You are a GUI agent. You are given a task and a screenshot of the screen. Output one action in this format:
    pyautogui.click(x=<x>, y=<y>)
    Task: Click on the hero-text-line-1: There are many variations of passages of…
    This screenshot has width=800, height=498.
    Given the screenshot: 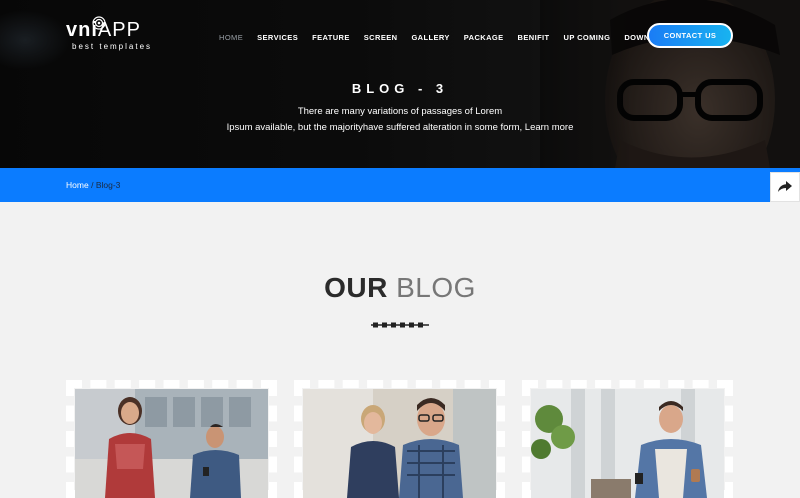 What is the action you would take?
    pyautogui.click(x=400, y=111)
    